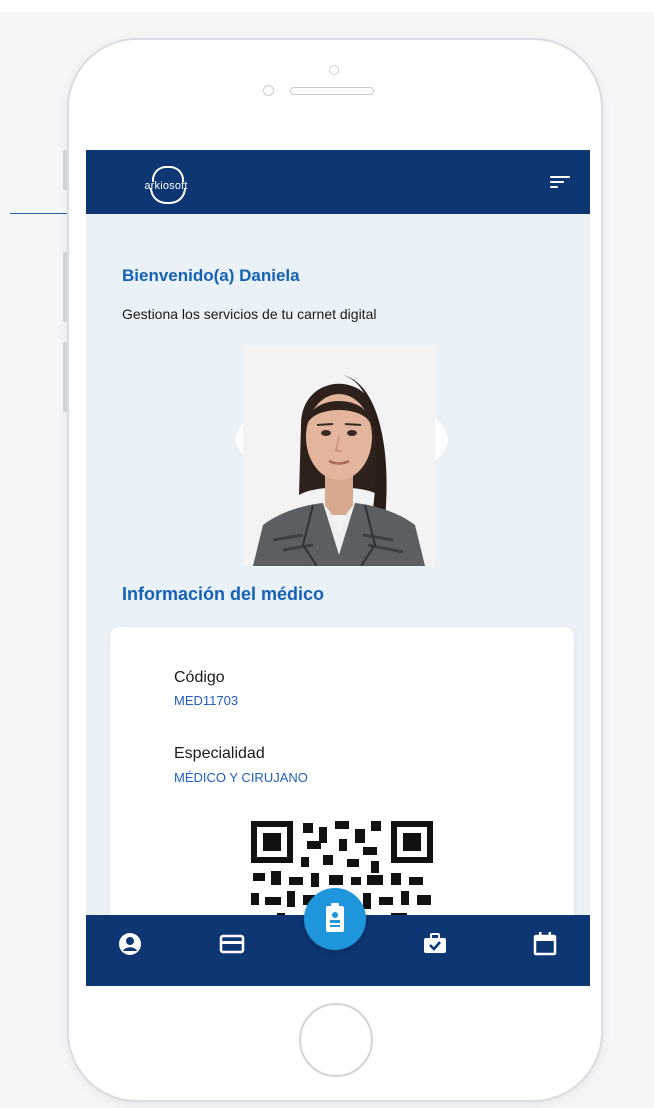 The image size is (654, 1108). What do you see at coordinates (223, 594) in the screenshot?
I see `section-title-doctor-info: Información del médico` at bounding box center [223, 594].